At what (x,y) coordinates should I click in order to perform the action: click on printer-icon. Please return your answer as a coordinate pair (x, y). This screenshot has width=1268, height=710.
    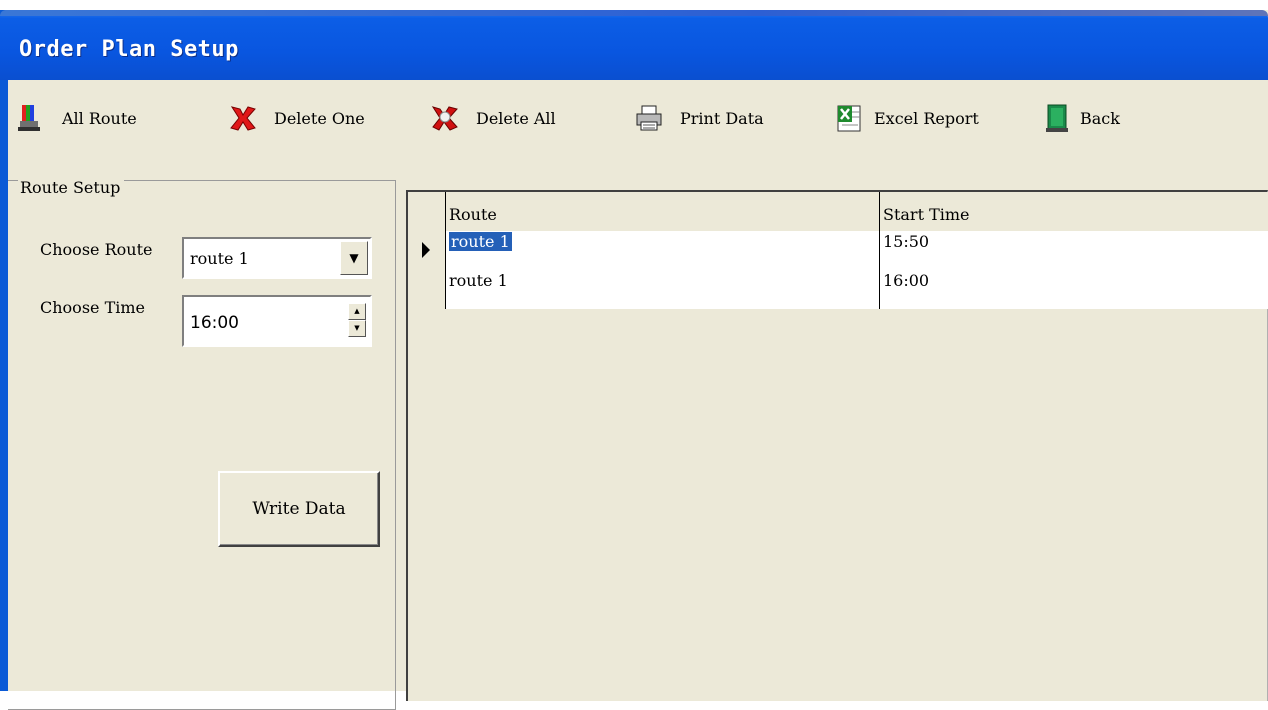
    Looking at the image, I should click on (649, 118).